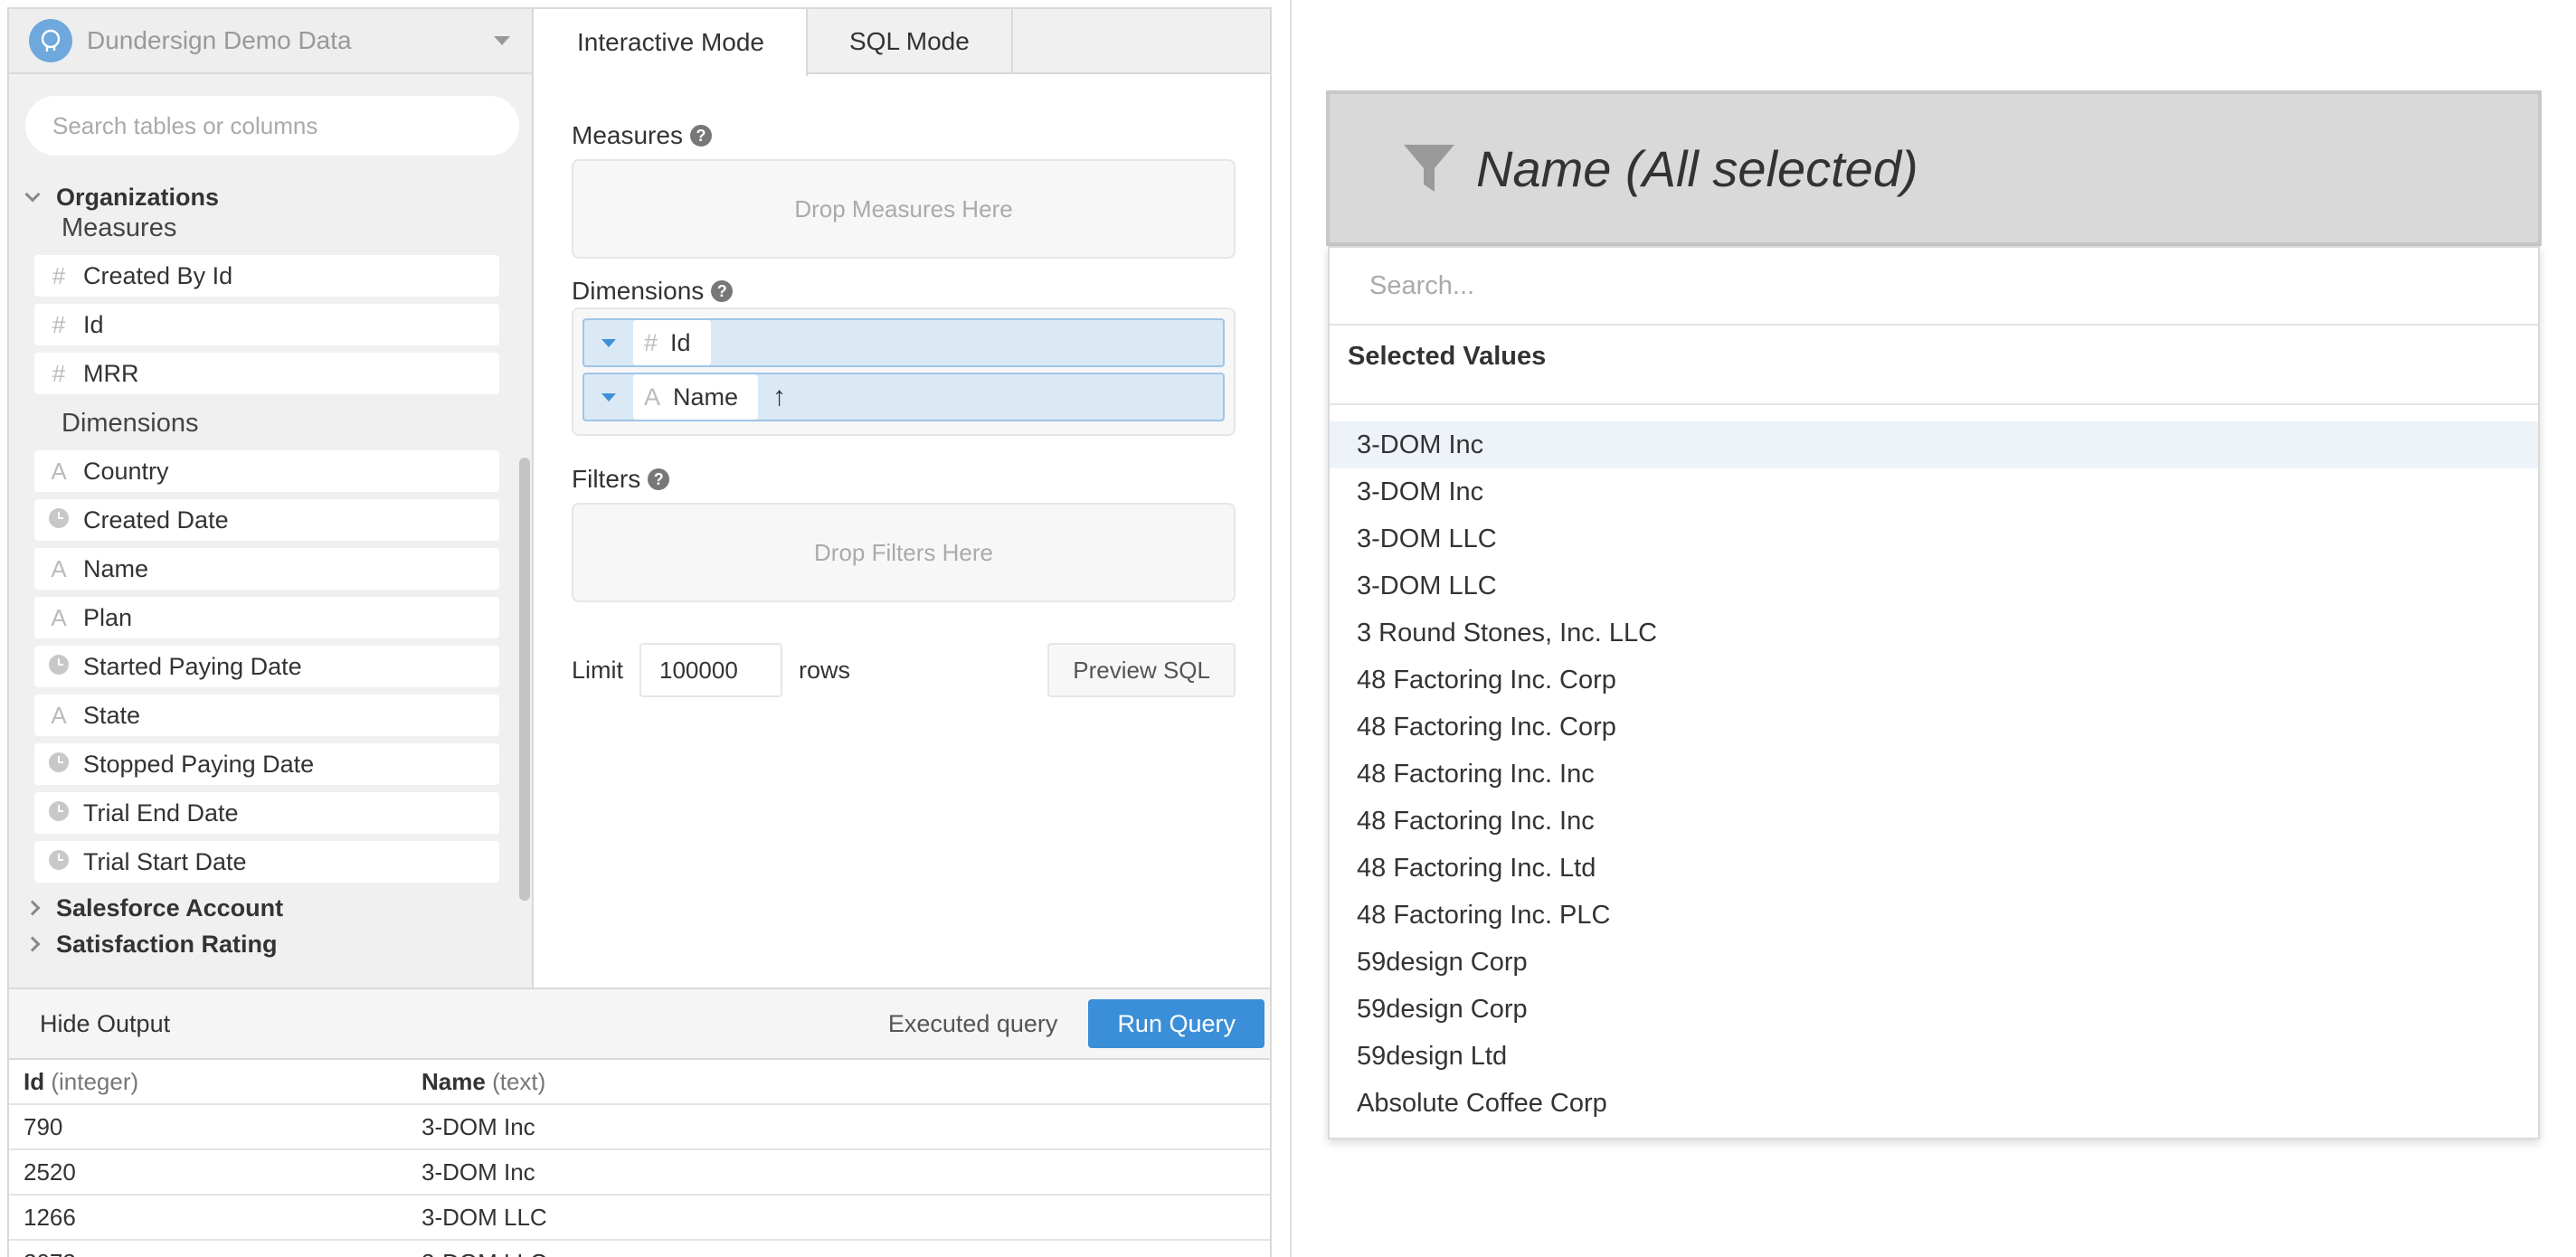  Describe the element at coordinates (598, 670) in the screenshot. I see `limit-label: Limit` at that location.